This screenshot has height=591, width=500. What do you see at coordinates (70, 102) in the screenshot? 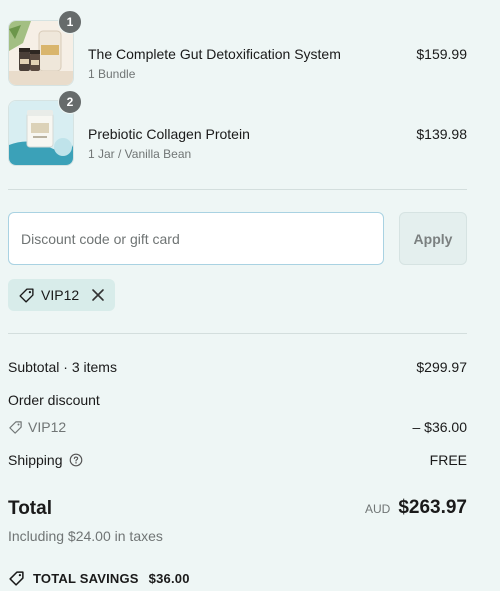
I see `quantity-badge: 2` at bounding box center [70, 102].